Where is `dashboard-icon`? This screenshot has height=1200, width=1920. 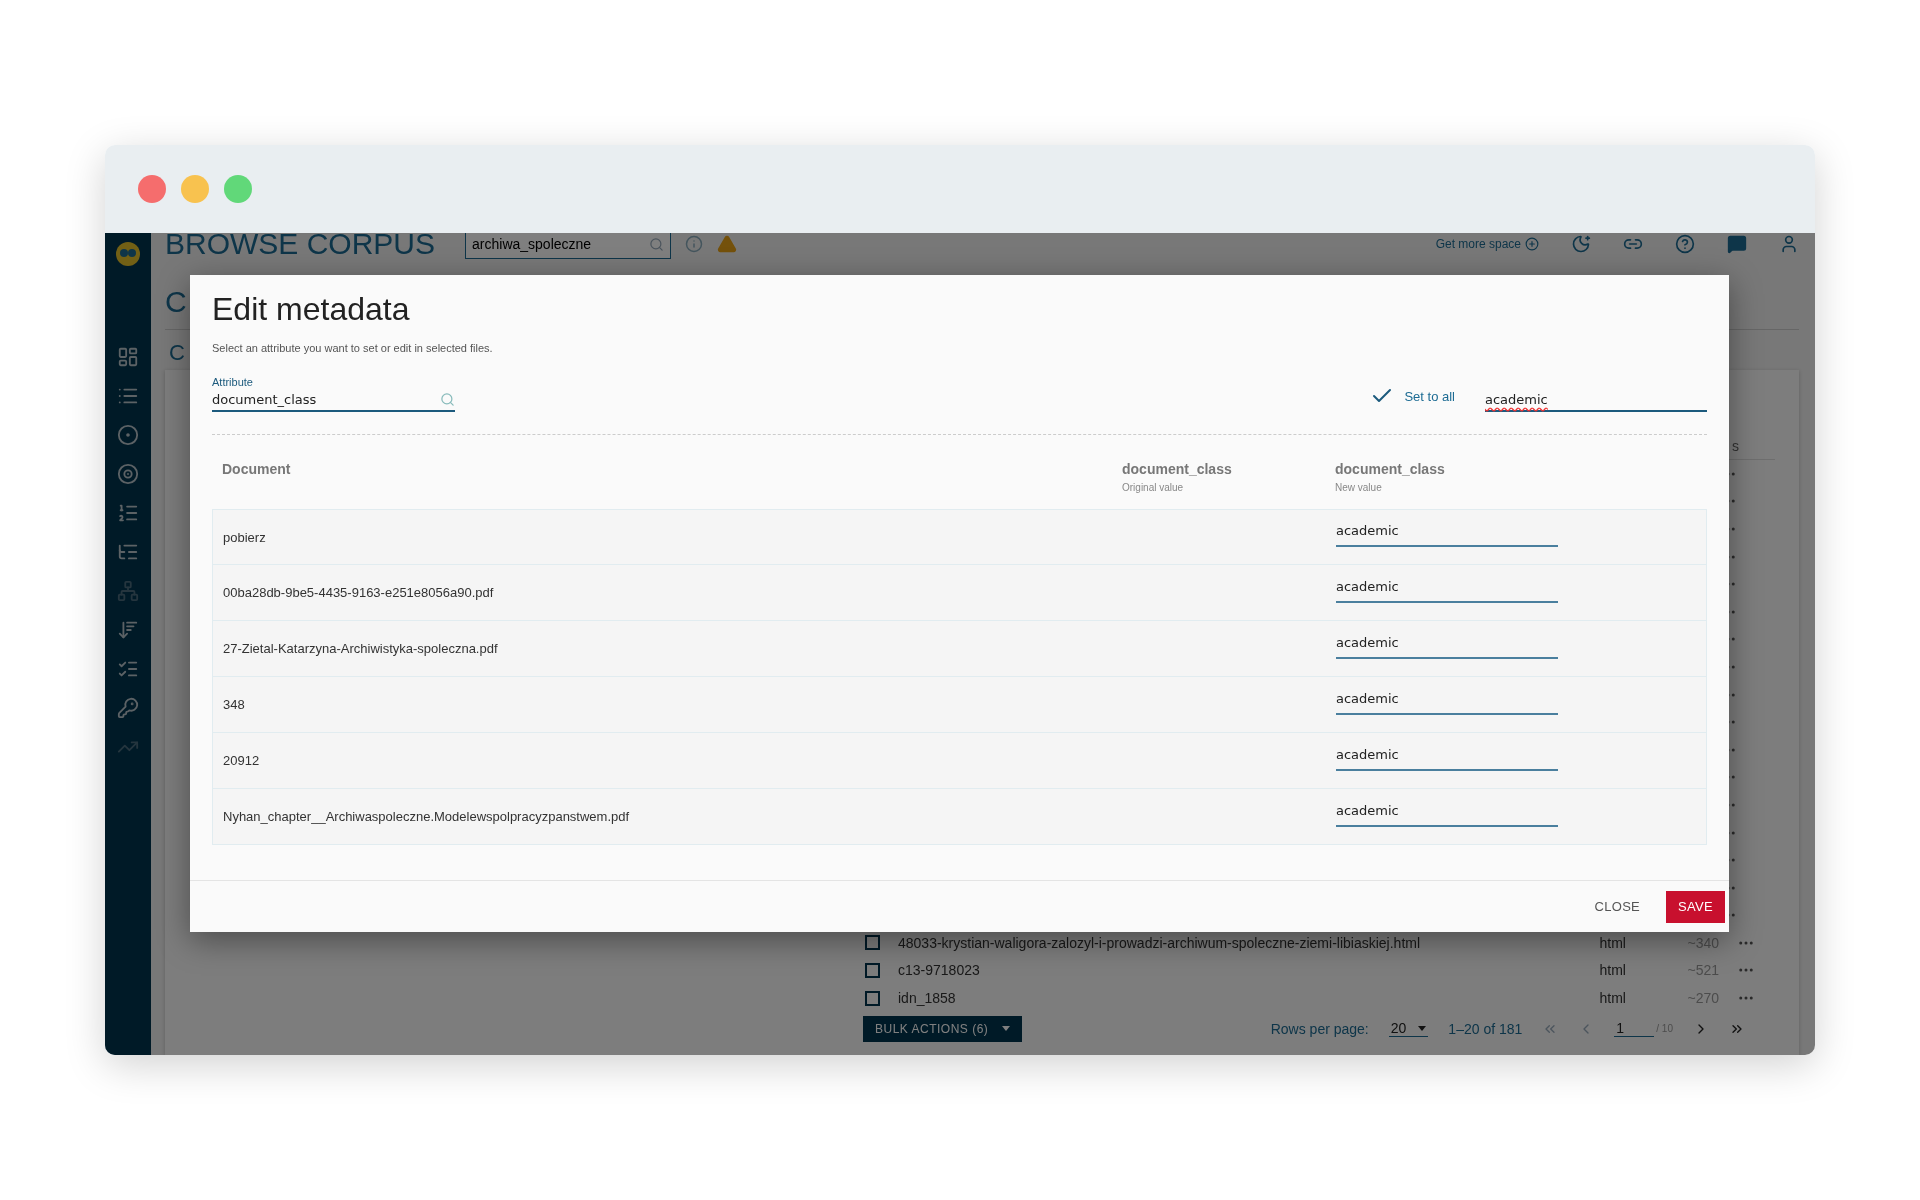 dashboard-icon is located at coordinates (128, 357).